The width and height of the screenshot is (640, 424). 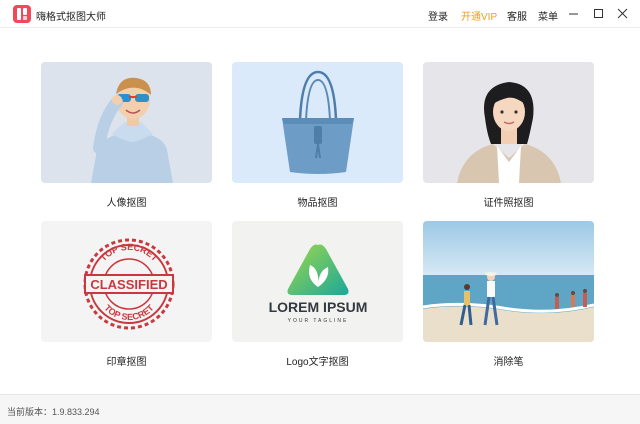 What do you see at coordinates (22, 14) in the screenshot?
I see `app-logo-icon` at bounding box center [22, 14].